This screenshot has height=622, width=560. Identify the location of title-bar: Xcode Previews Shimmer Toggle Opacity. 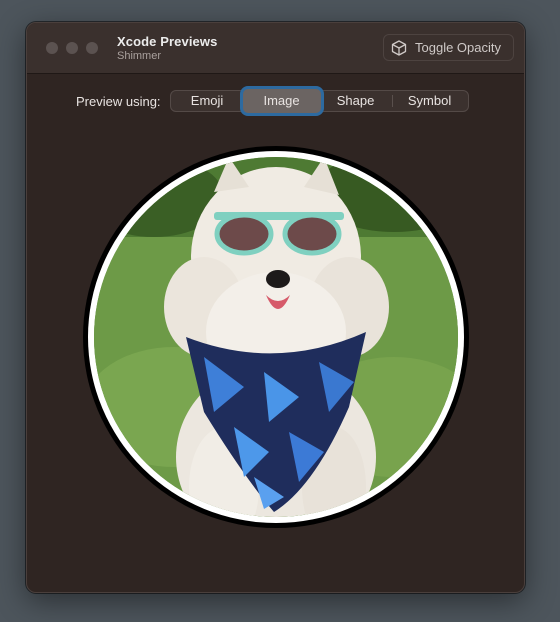
(275, 48).